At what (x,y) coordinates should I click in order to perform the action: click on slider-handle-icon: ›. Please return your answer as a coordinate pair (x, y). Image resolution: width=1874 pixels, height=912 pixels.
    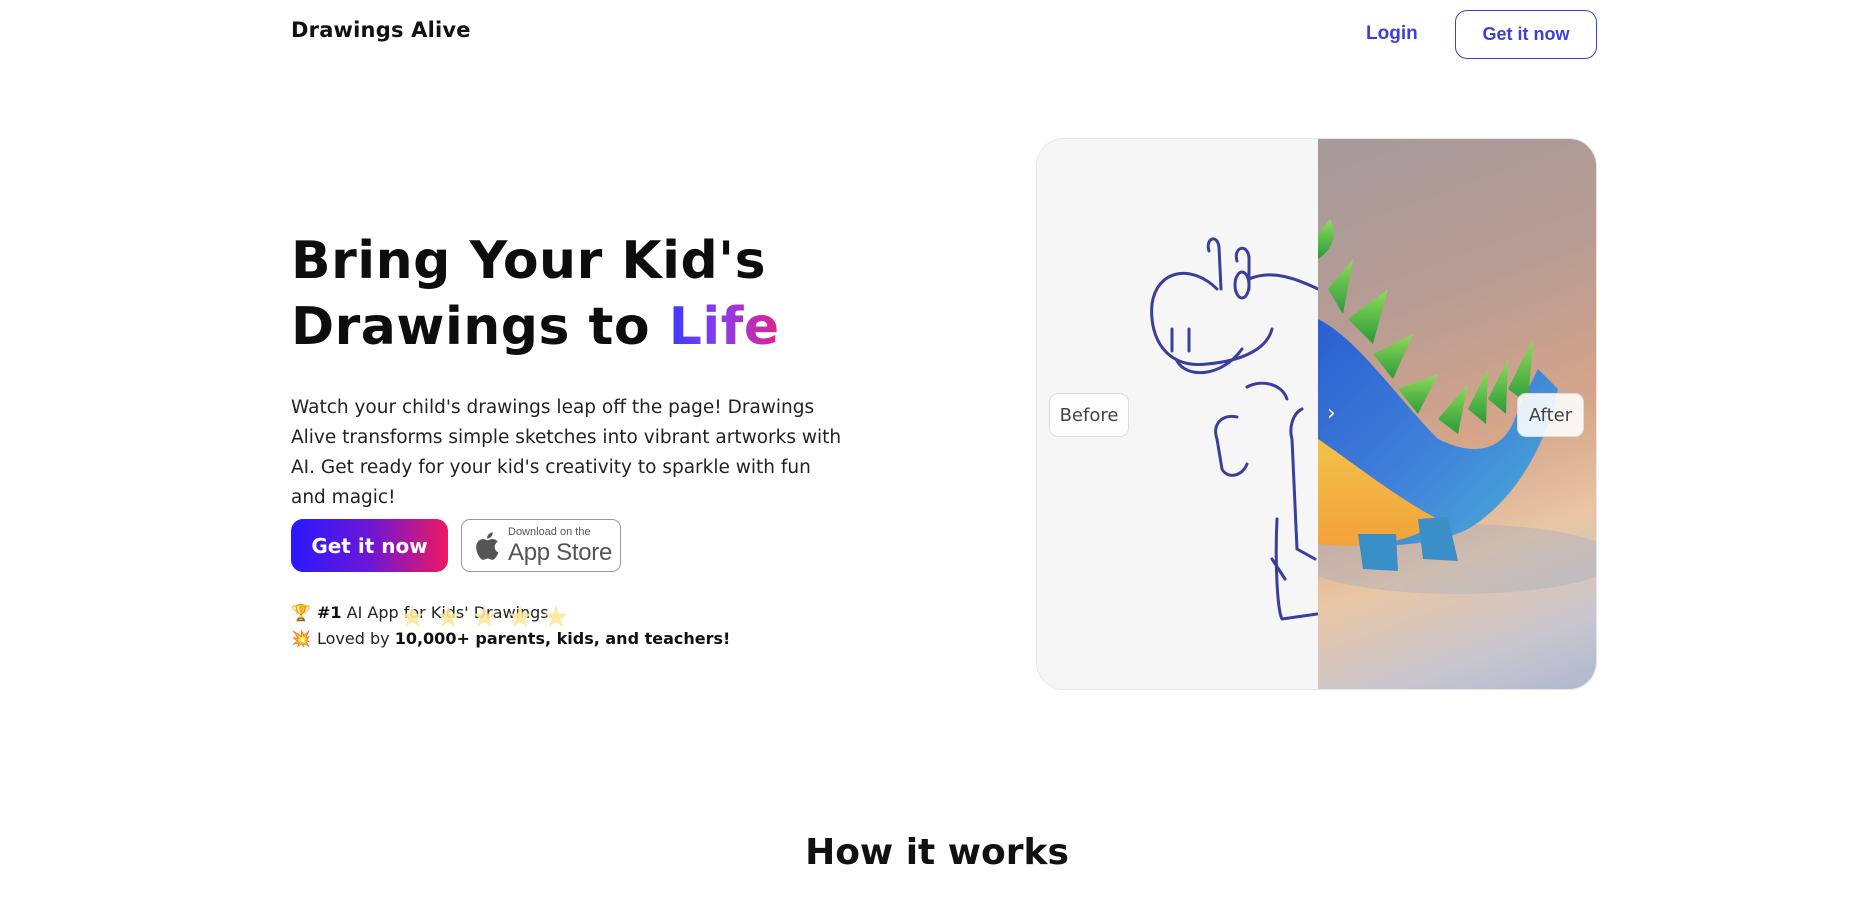
    Looking at the image, I should click on (1331, 413).